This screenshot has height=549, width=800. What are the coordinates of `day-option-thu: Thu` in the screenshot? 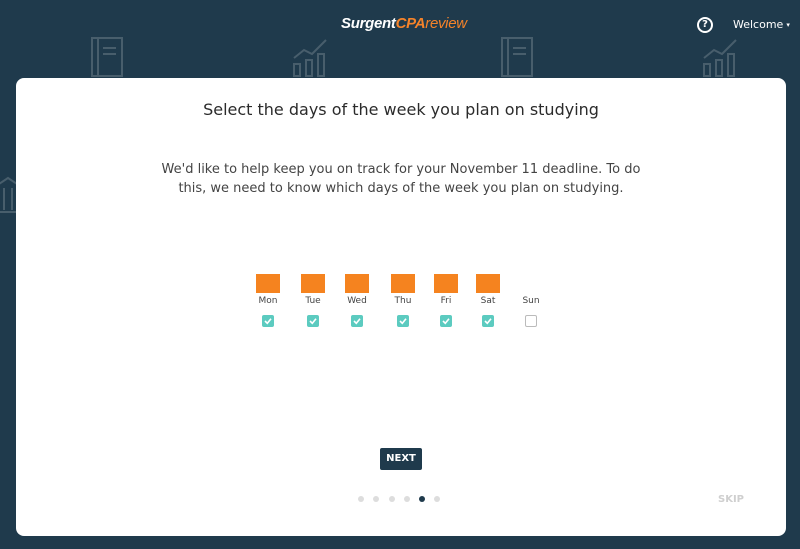 It's located at (403, 300).